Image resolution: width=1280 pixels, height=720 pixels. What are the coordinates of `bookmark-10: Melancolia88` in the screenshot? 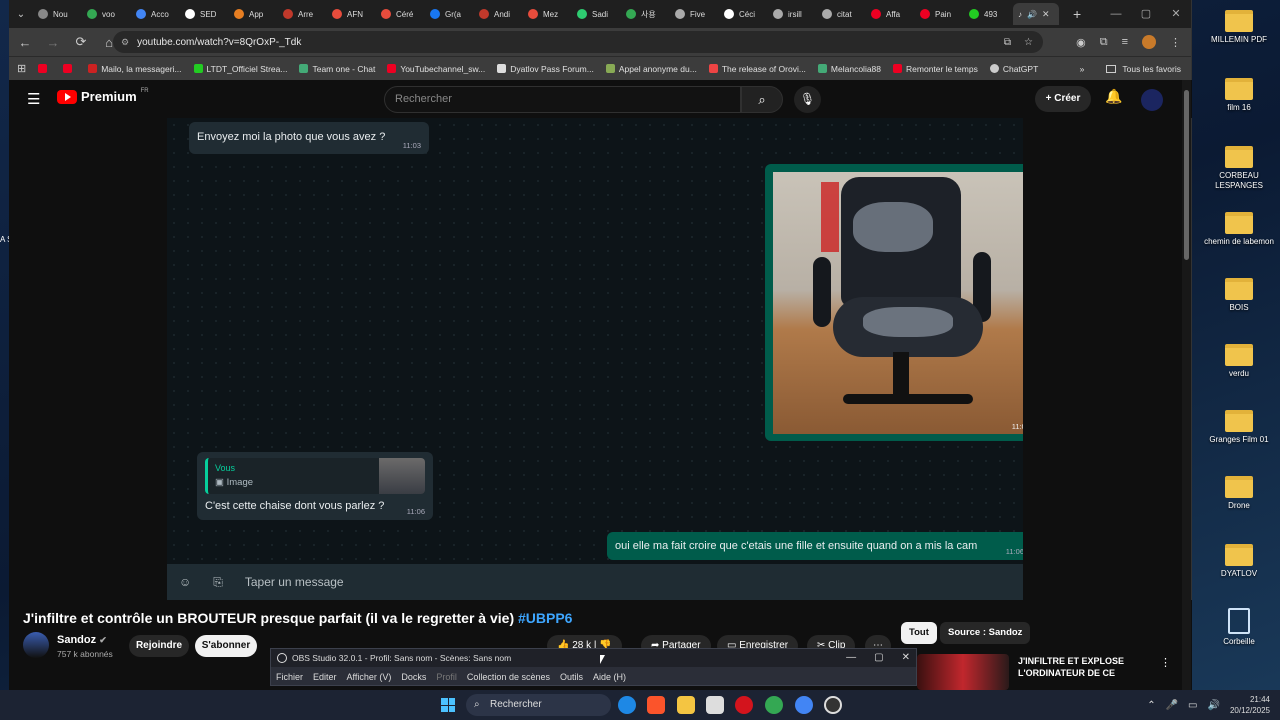 It's located at (849, 69).